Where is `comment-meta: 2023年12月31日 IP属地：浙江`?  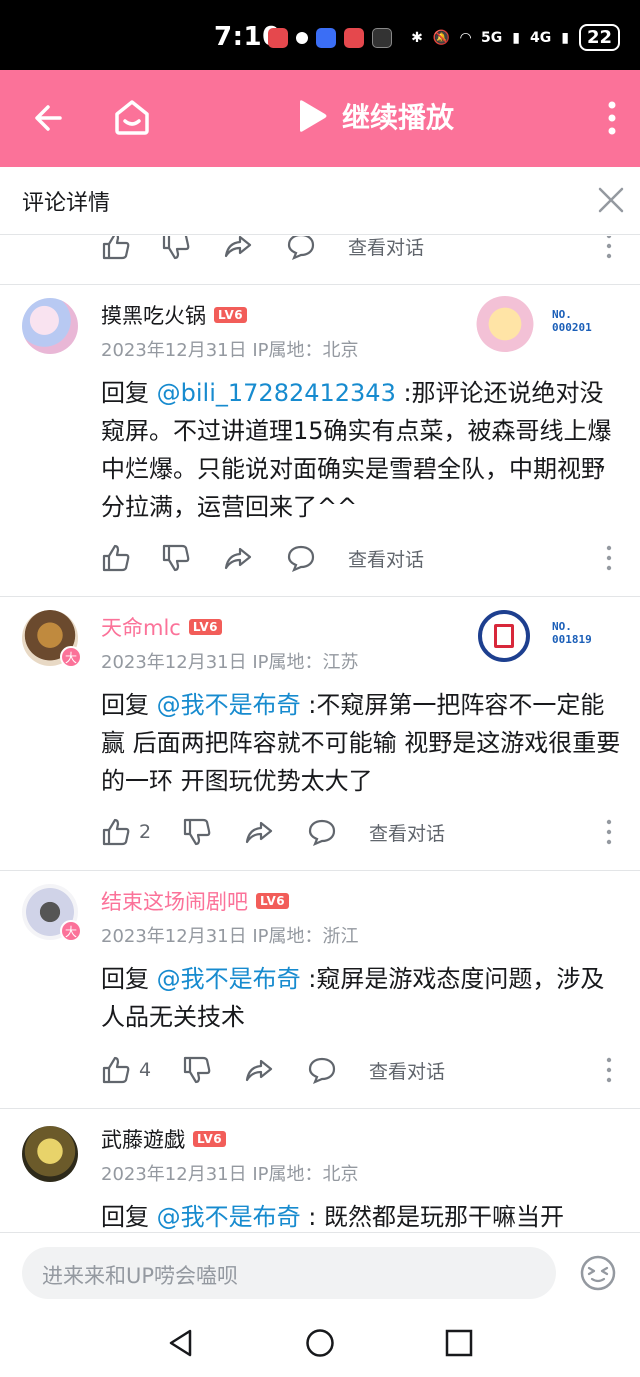
comment-meta: 2023年12月31日 IP属地：浙江 is located at coordinates (230, 935).